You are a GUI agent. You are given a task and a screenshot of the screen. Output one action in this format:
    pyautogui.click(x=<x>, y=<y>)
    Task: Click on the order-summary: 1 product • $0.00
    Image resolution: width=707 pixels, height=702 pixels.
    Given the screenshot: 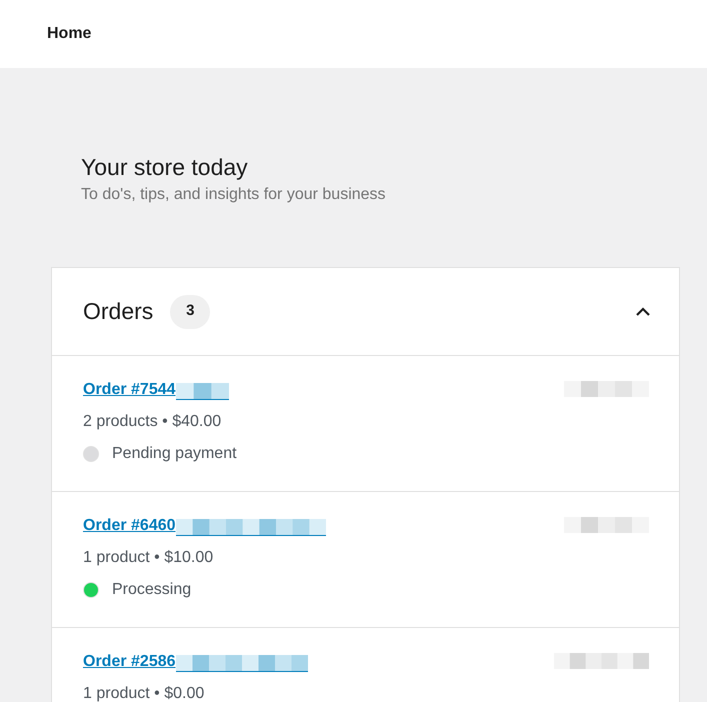 What is the action you would take?
    pyautogui.click(x=144, y=693)
    